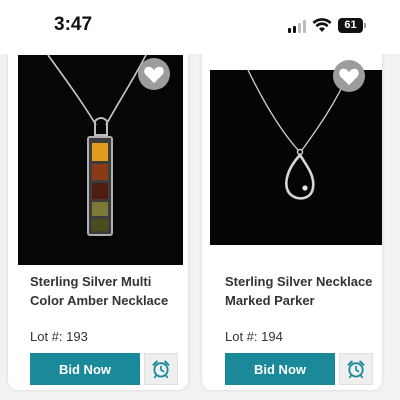 This screenshot has height=400, width=400. I want to click on lot-number: Lot #: 194, so click(254, 336).